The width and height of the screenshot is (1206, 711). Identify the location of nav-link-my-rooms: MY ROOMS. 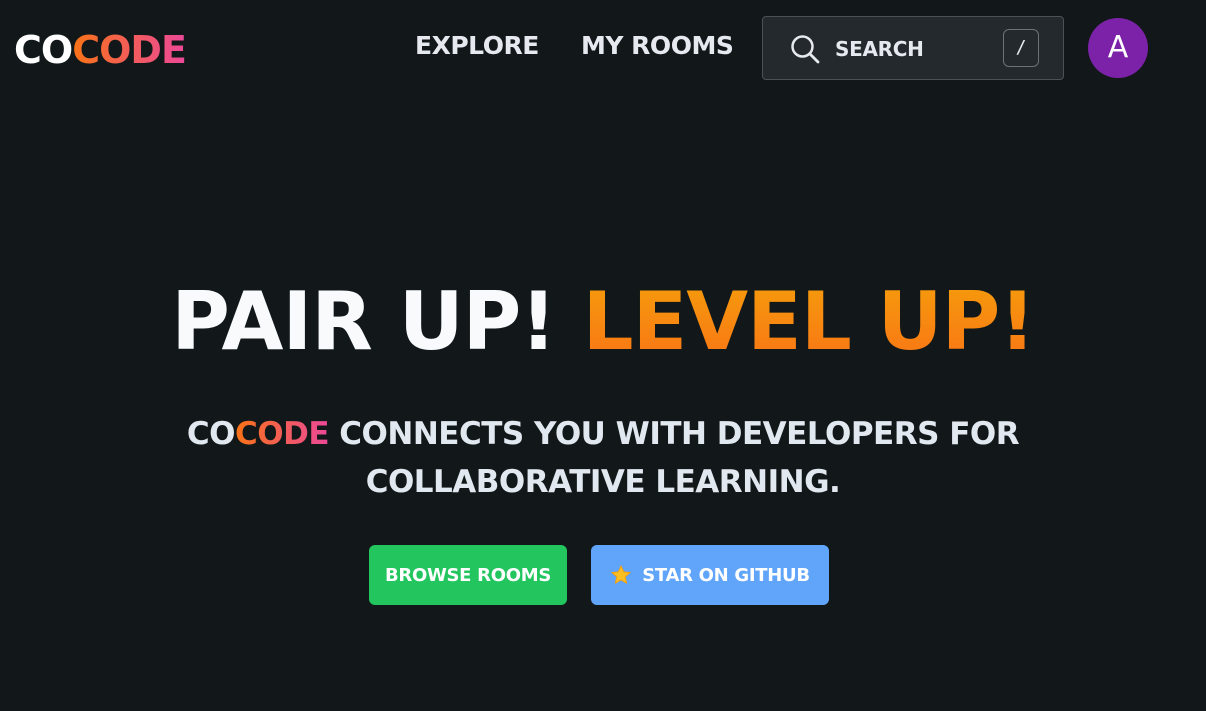
(657, 46).